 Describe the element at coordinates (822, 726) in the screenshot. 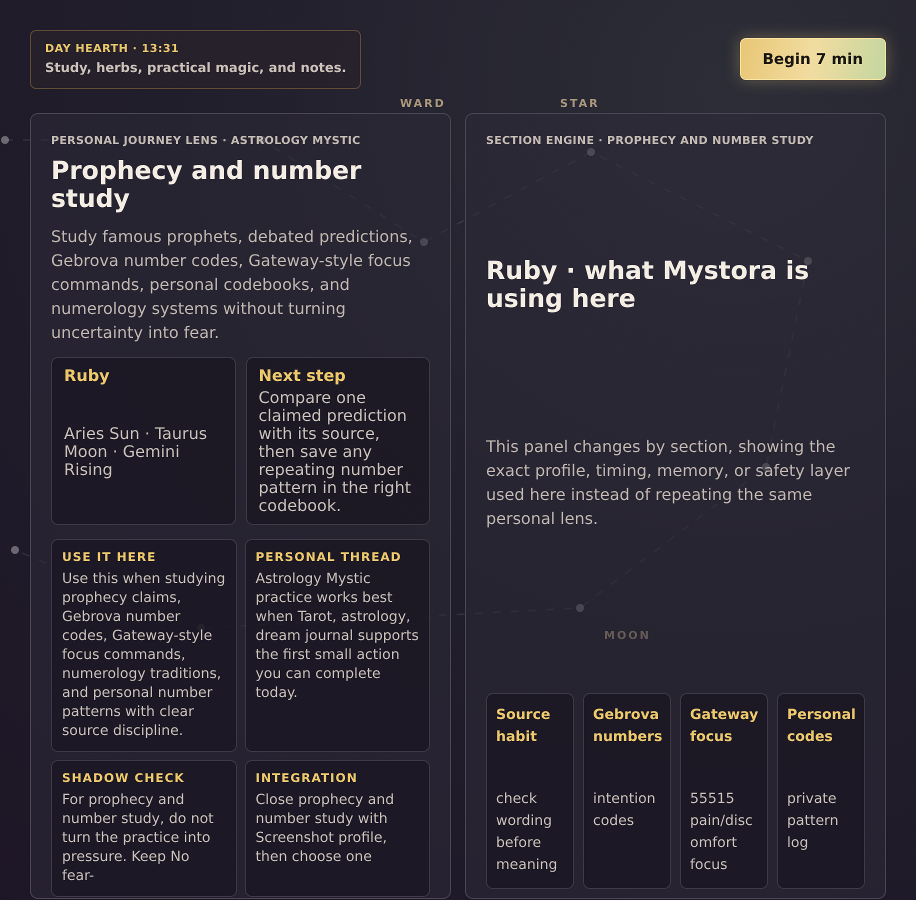

I see `tile-title: Personal codes` at that location.